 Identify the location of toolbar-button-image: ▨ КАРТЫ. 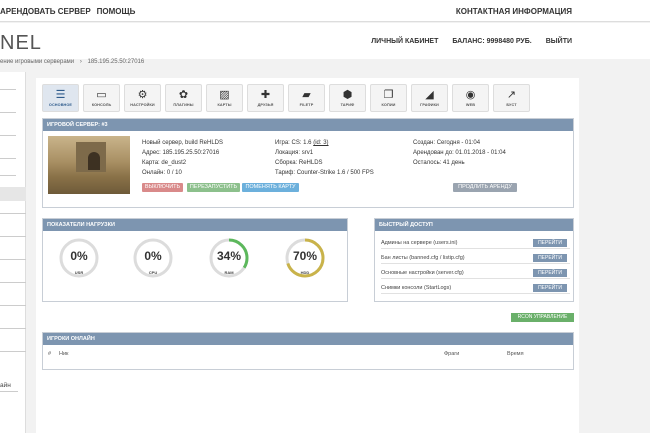
(224, 98).